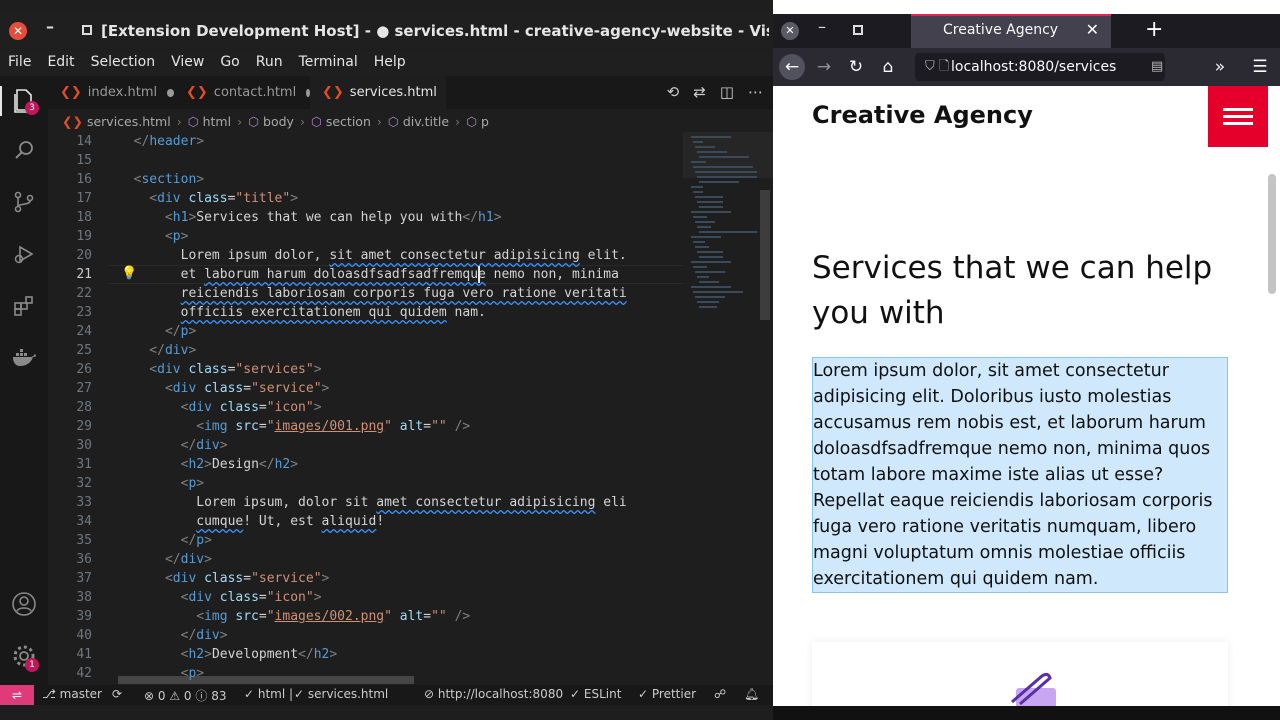  What do you see at coordinates (129, 121) in the screenshot?
I see `breadcrumb-file: services.html` at bounding box center [129, 121].